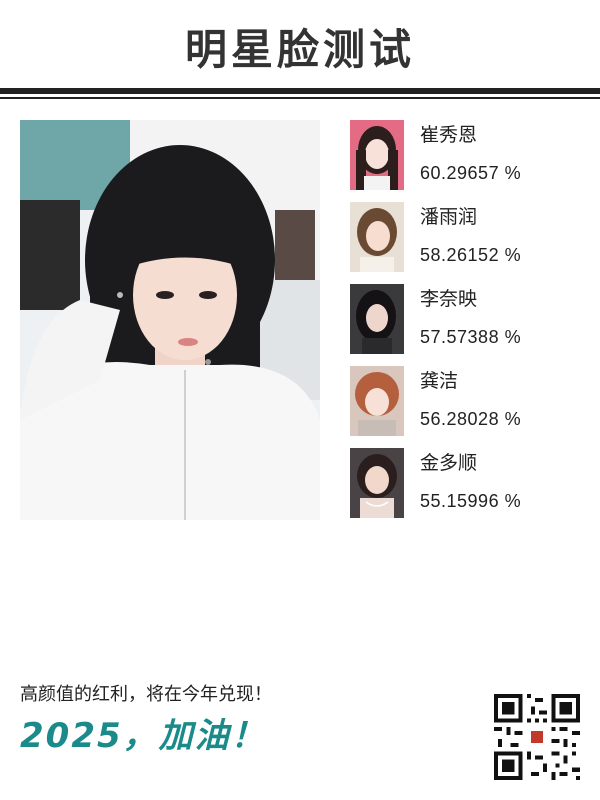 Image resolution: width=600 pixels, height=800 pixels. What do you see at coordinates (143, 736) in the screenshot?
I see `slogan: 2025，加油！` at bounding box center [143, 736].